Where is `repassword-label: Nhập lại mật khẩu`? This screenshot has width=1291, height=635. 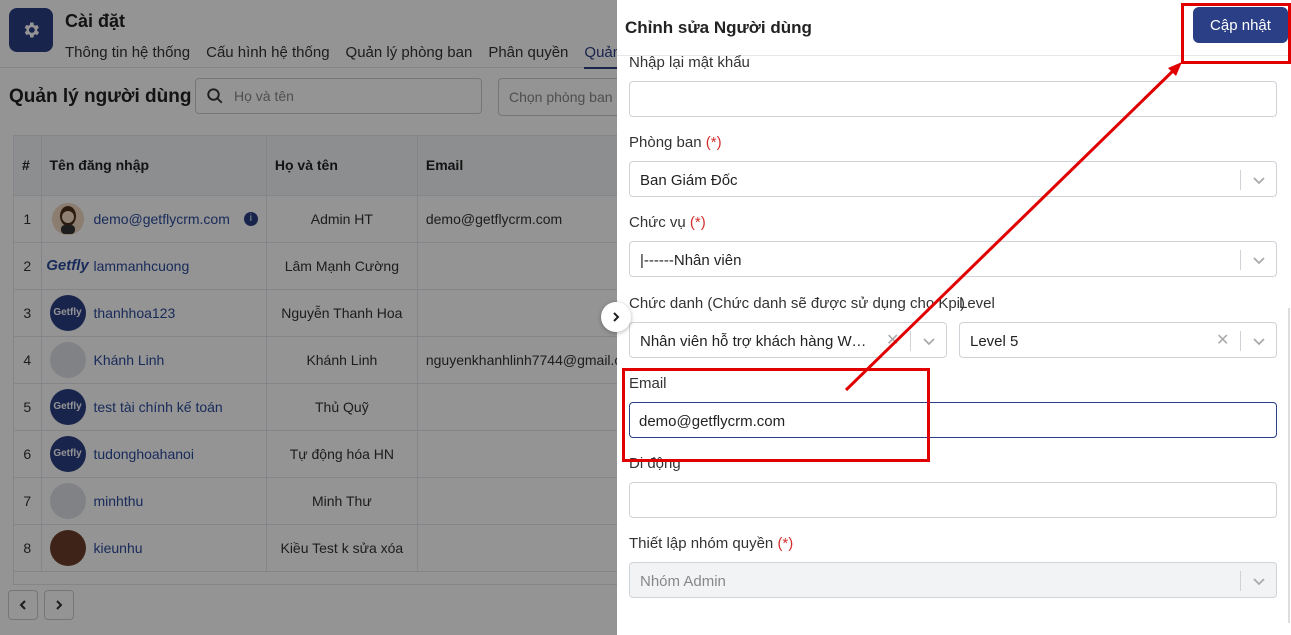 repassword-label: Nhập lại mật khẩu is located at coordinates (689, 62).